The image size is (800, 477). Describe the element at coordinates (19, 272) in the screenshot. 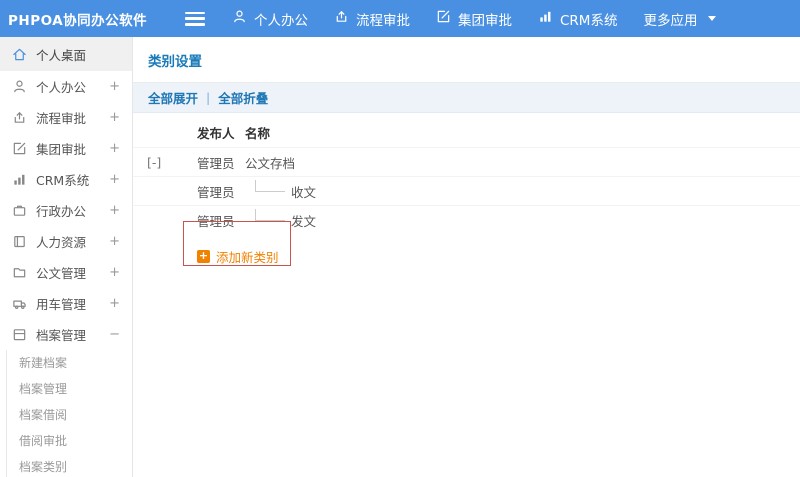

I see `folder-icon` at that location.